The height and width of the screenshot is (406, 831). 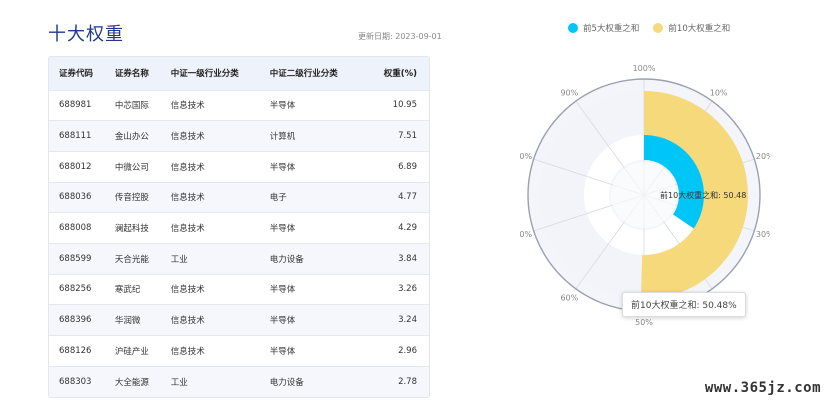 What do you see at coordinates (75, 228) in the screenshot?
I see `cell-code: 688008` at bounding box center [75, 228].